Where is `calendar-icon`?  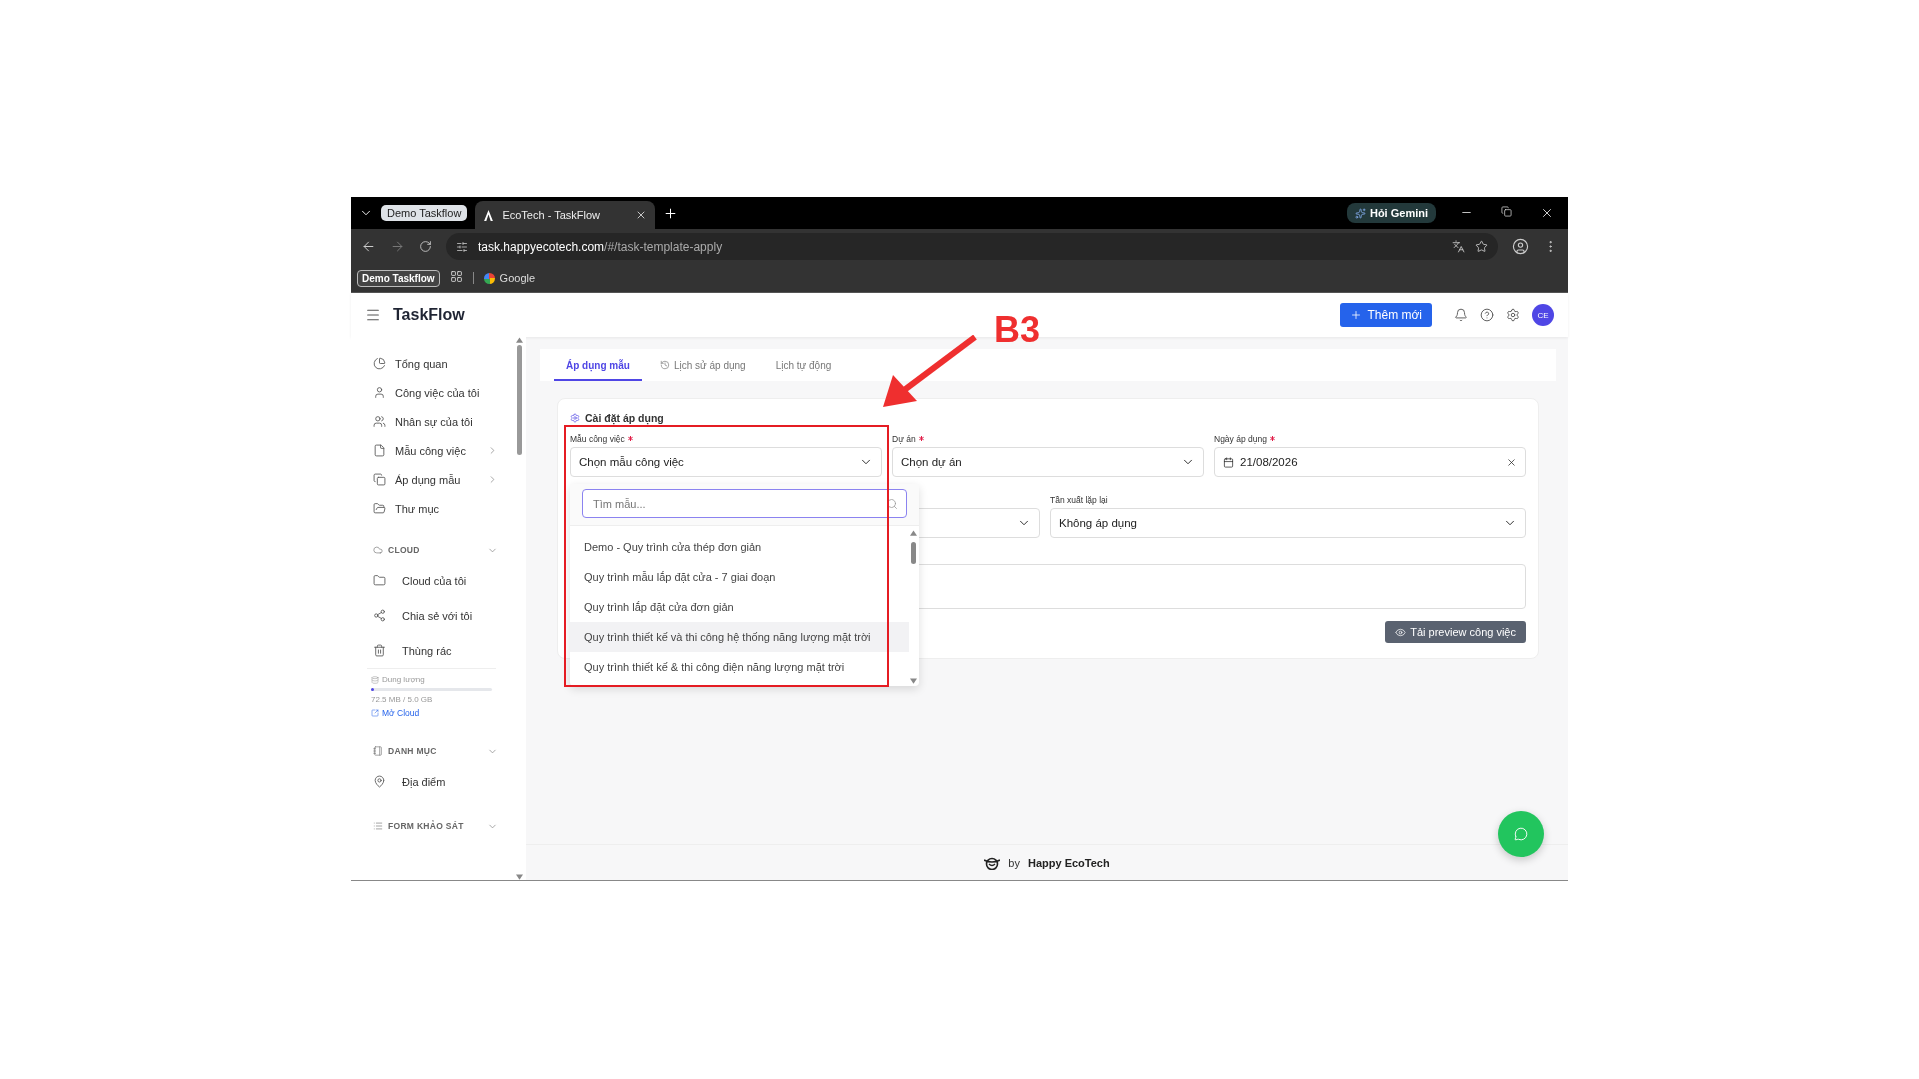 calendar-icon is located at coordinates (1228, 462).